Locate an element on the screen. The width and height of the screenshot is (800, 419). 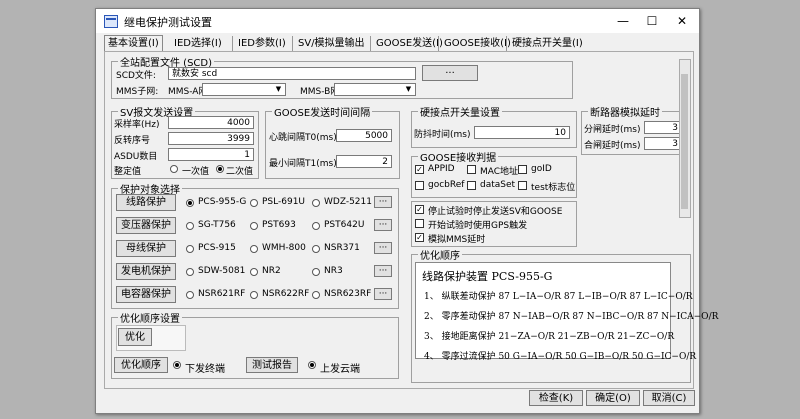
dataset-label: dataSet is located at coordinates (498, 185).